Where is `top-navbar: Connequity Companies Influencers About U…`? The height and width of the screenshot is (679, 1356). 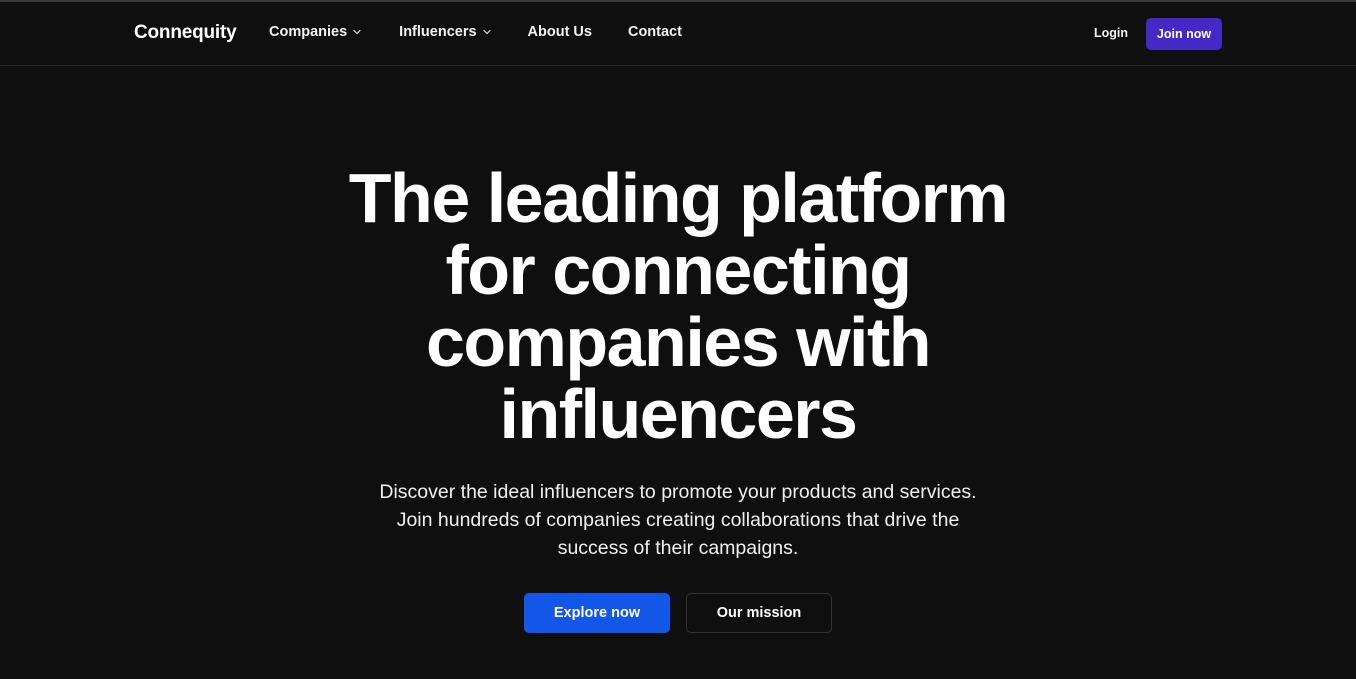
top-navbar: Connequity Companies Influencers About U… is located at coordinates (678, 34).